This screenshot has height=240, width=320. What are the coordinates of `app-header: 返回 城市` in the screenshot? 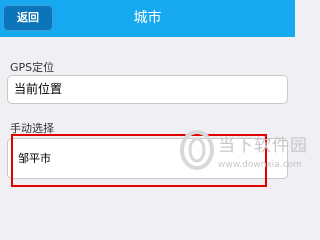 It's located at (147, 18).